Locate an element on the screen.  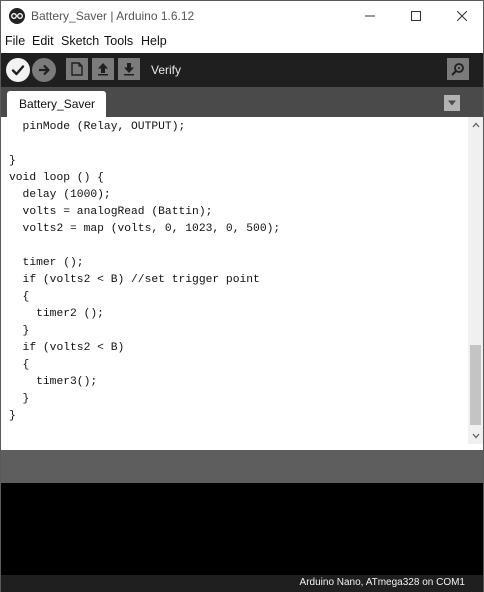
code-line: timer (); is located at coordinates (46, 263).